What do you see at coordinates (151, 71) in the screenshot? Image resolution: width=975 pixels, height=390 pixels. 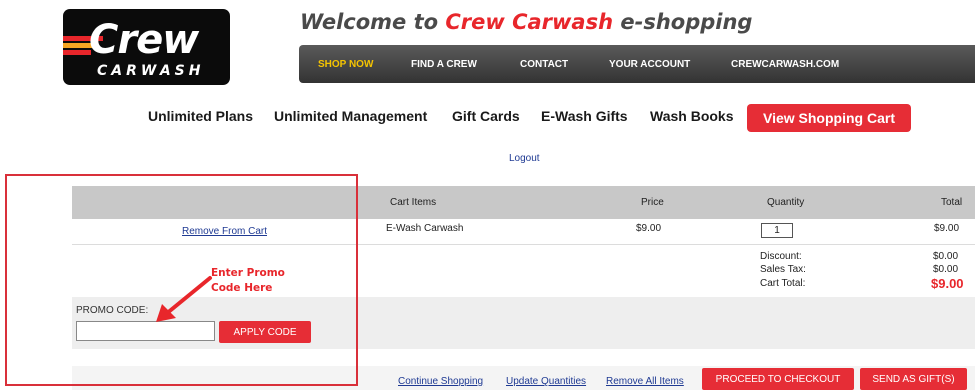 I see `logo-sub-text: CARWASH` at bounding box center [151, 71].